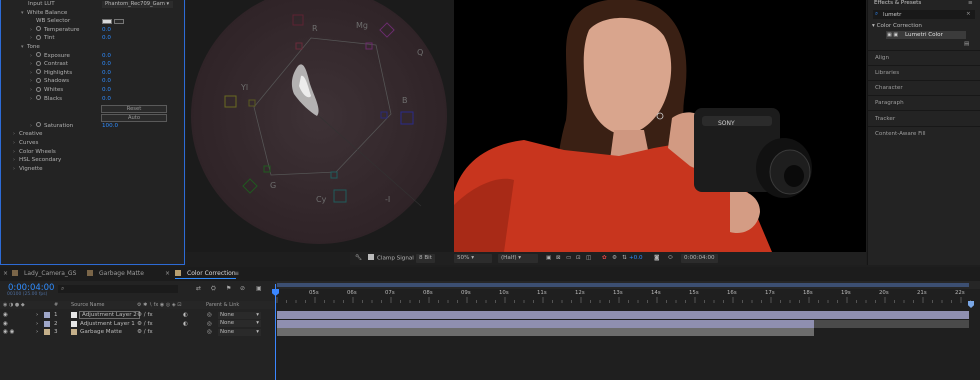 Image resolution: width=980 pixels, height=380 pixels. Describe the element at coordinates (137, 4) in the screenshot. I see `input-lut-dropdown: Phantom_Rec709_Gam ▾` at that location.